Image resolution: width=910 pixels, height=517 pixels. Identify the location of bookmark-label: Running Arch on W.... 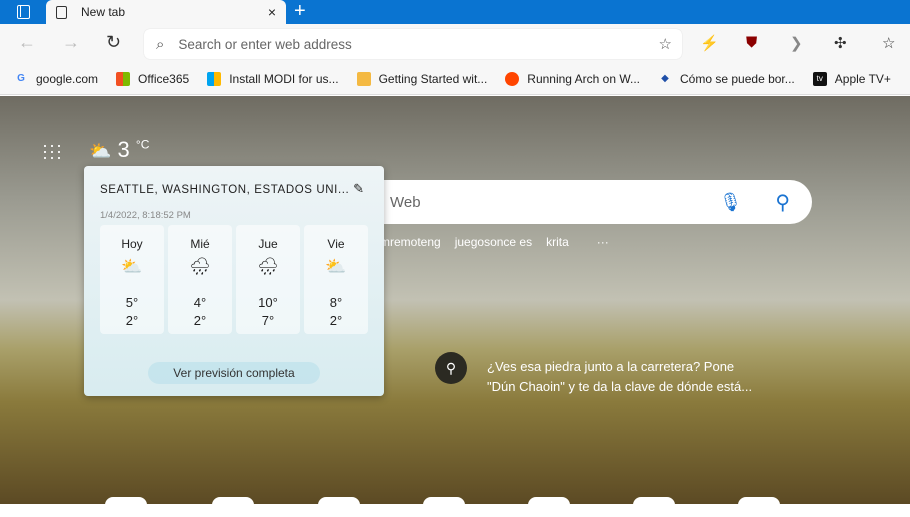
(584, 79).